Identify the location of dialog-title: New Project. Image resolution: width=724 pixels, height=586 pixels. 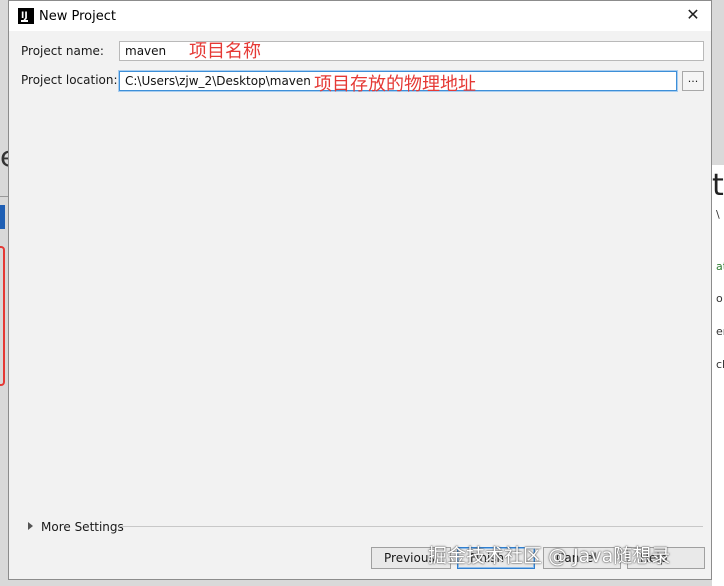
(77, 16).